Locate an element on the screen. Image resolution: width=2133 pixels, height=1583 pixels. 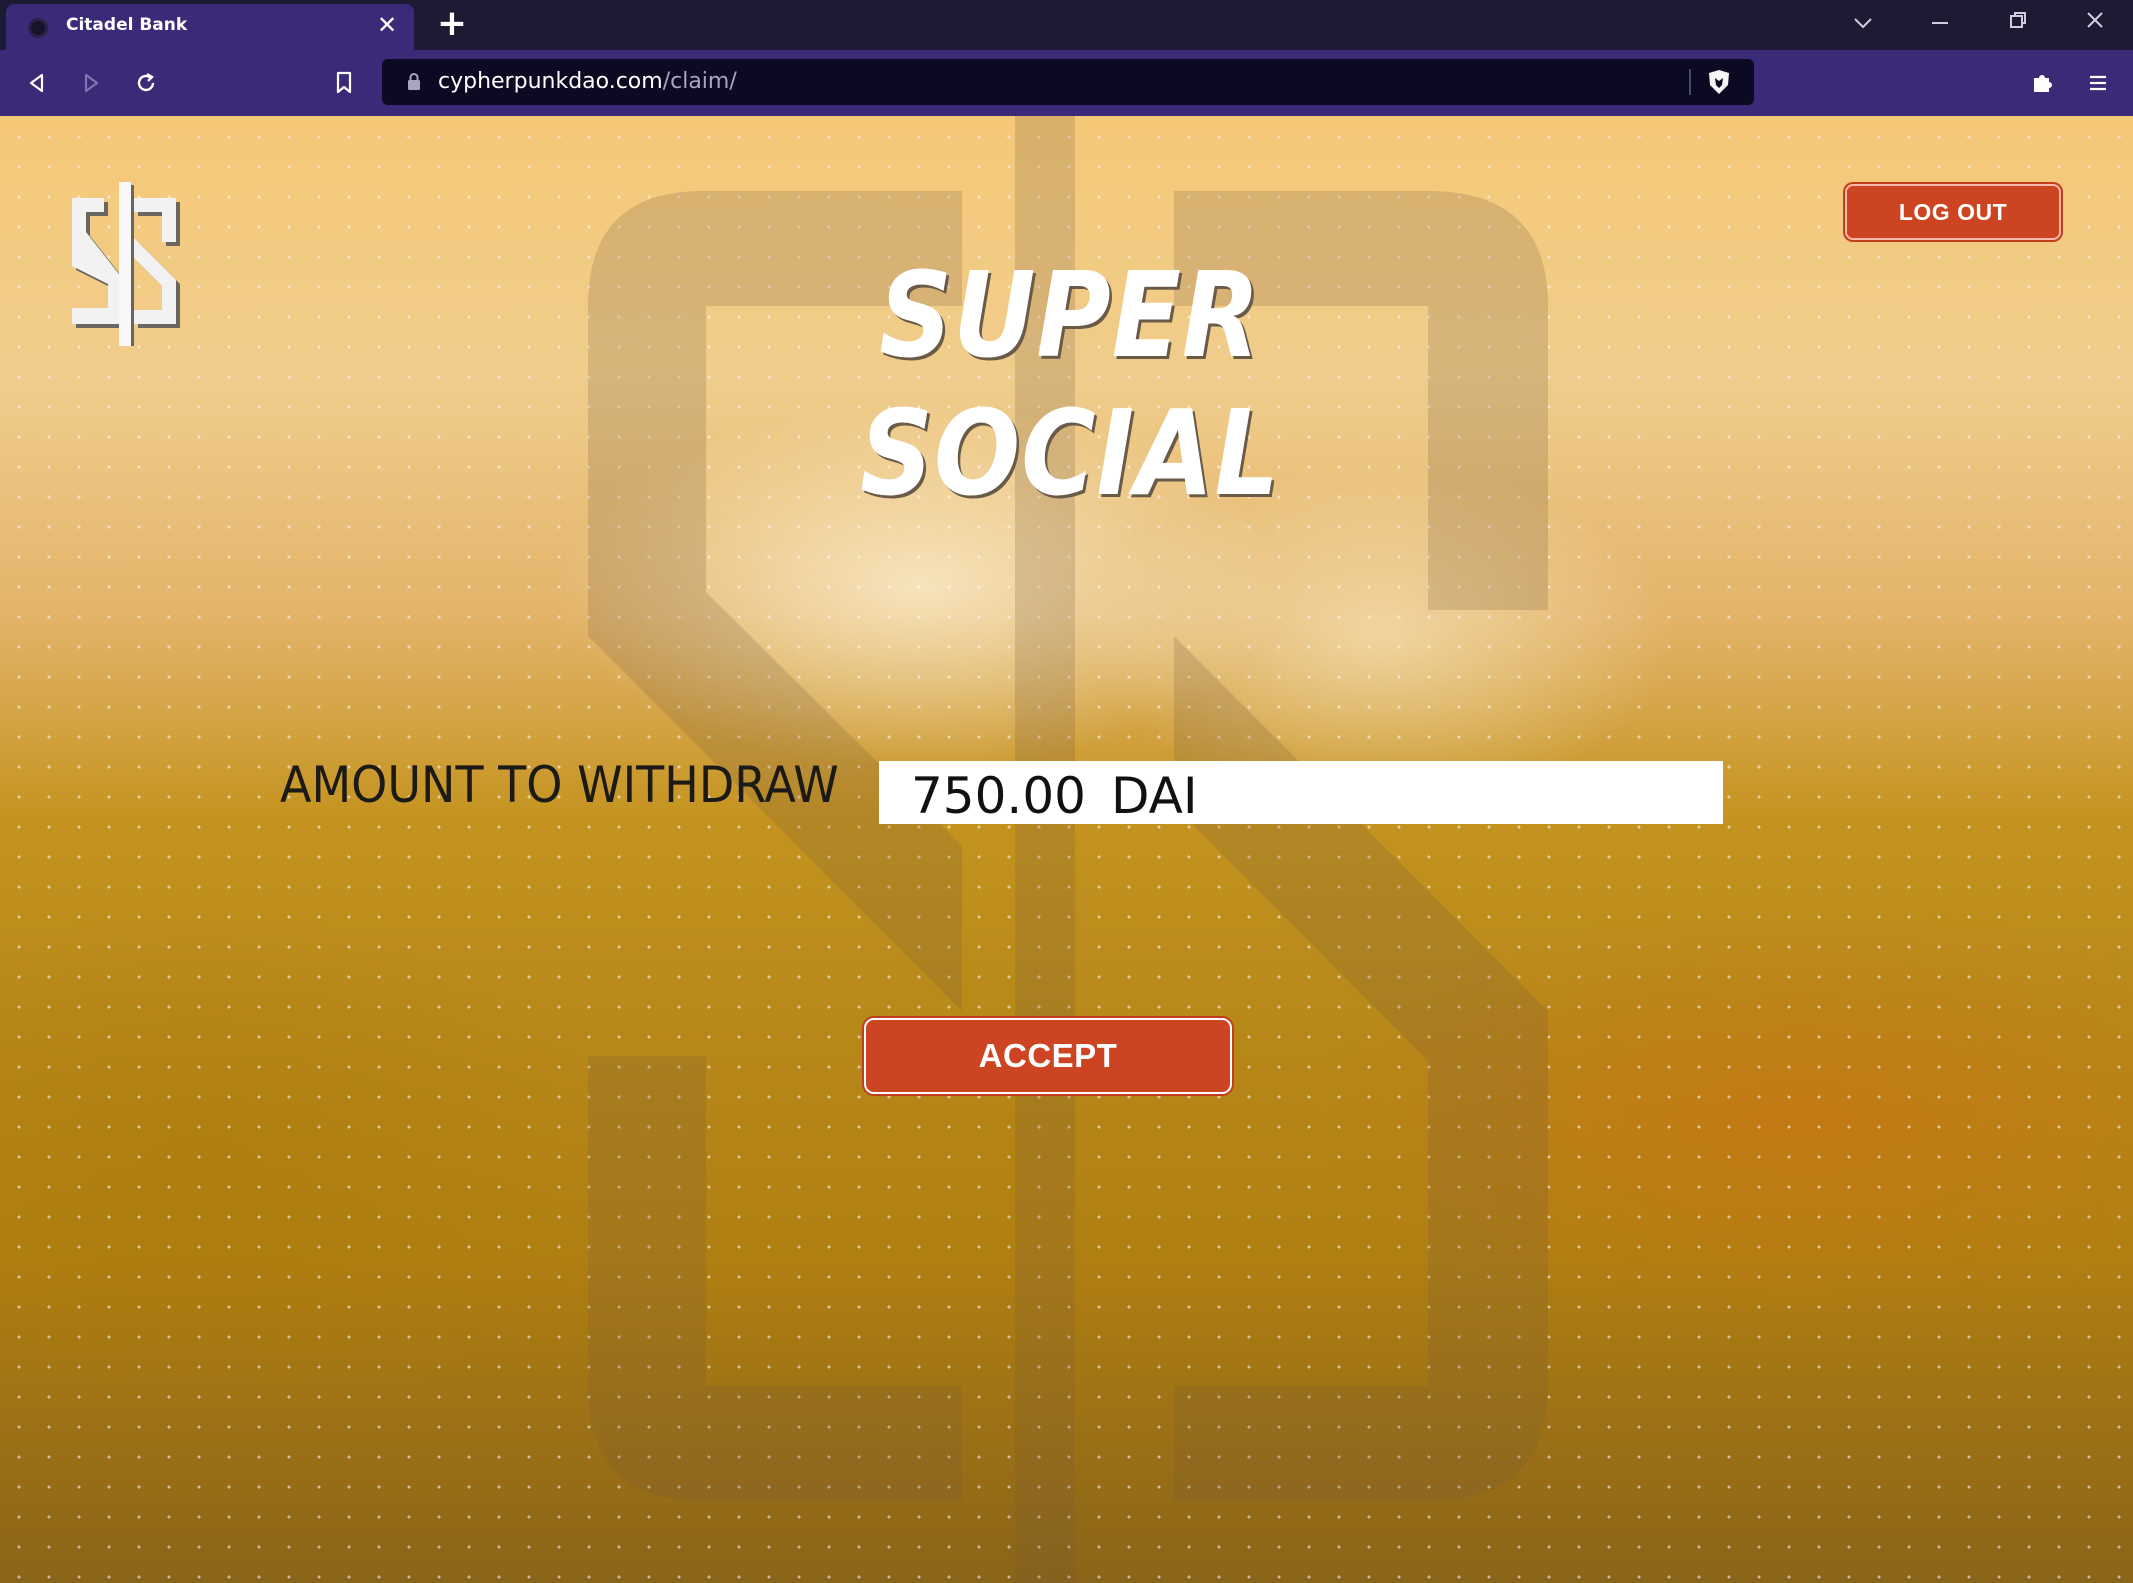
forward-button is located at coordinates (91, 83).